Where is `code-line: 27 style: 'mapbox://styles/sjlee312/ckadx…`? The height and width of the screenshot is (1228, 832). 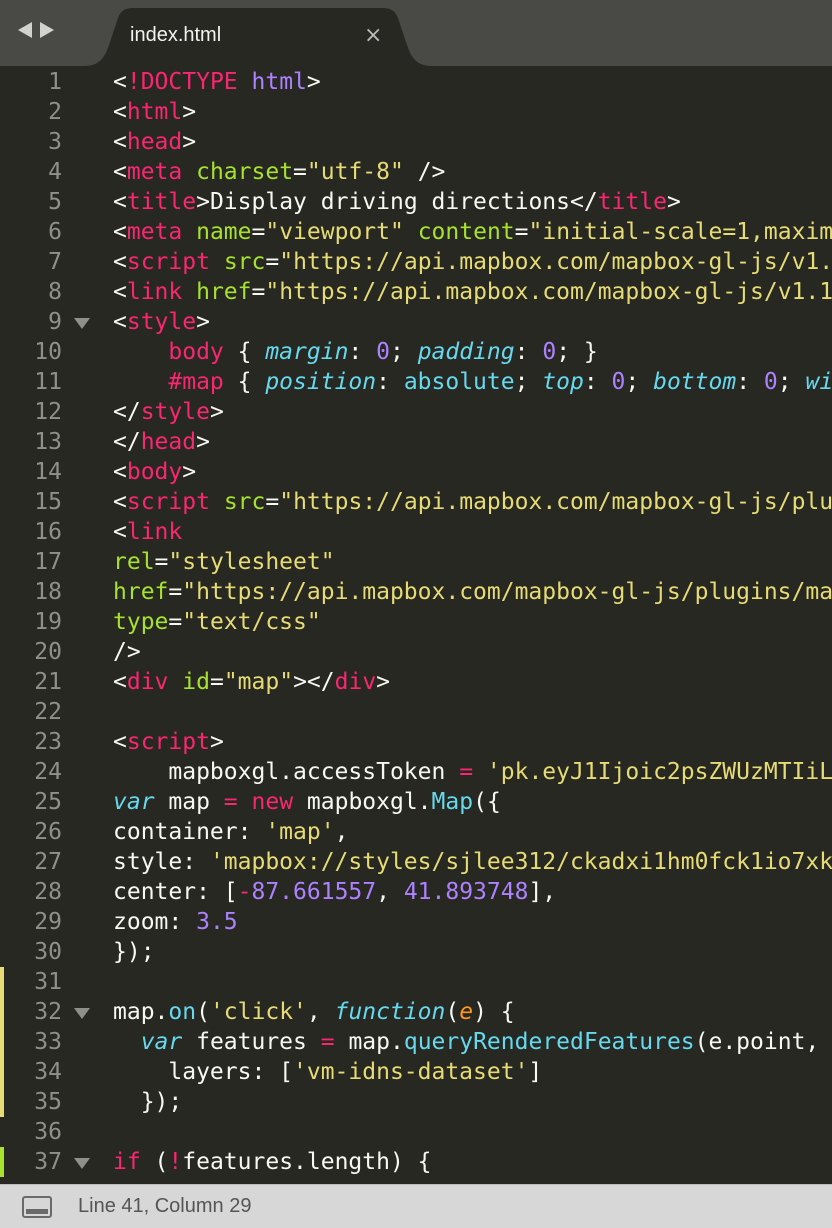
code-line: 27 style: 'mapbox://styles/sjlee312/ckadx… is located at coordinates (416, 862).